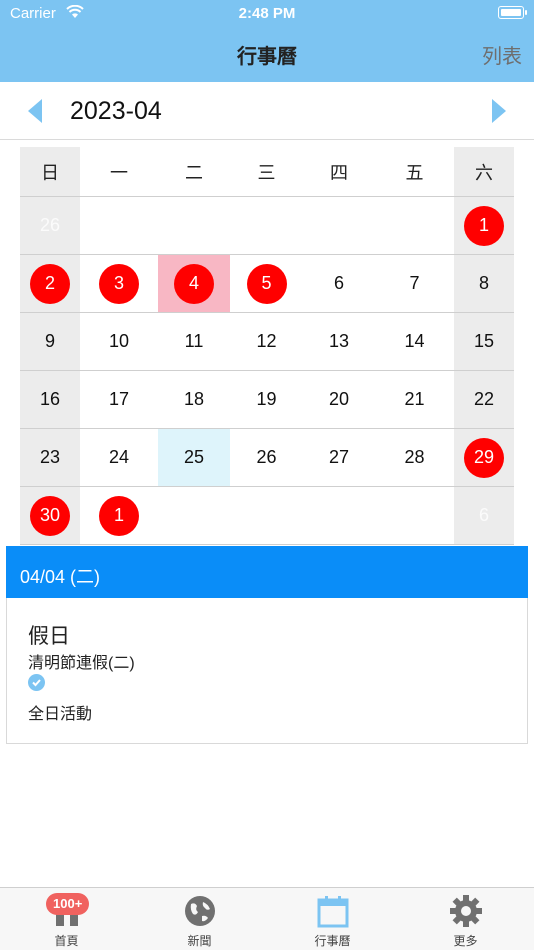 The image size is (534, 950). I want to click on holiday-marker: 3, so click(119, 283).